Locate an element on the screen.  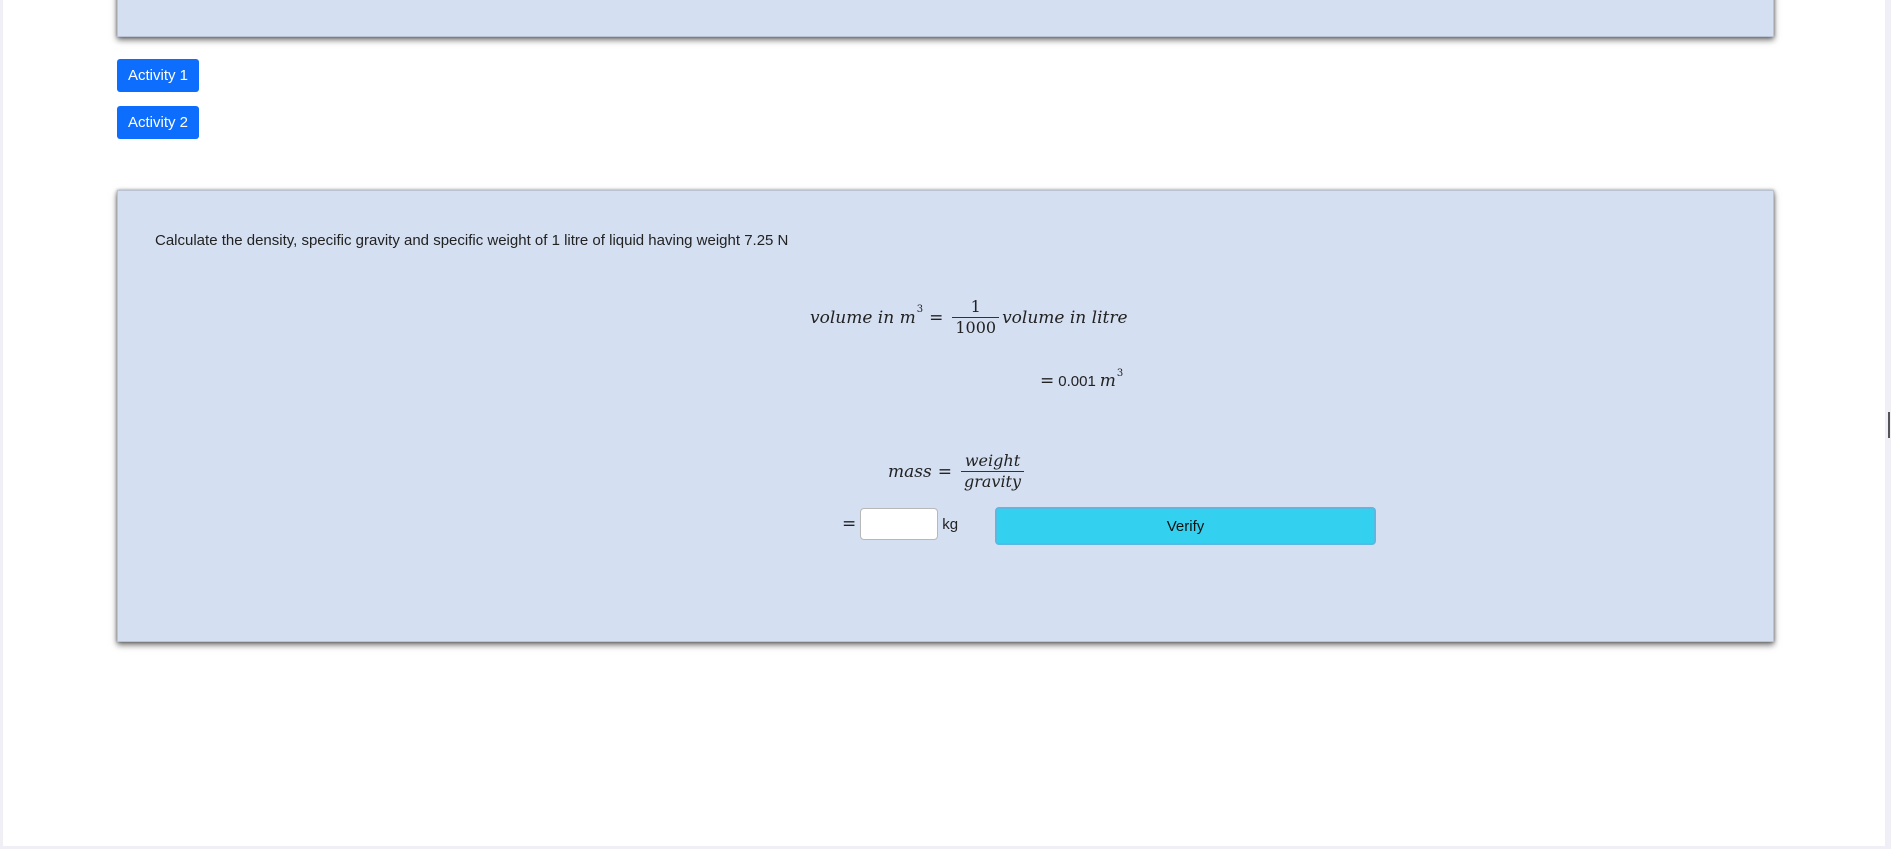
mass-fraction: weight gravity is located at coordinates (992, 471).